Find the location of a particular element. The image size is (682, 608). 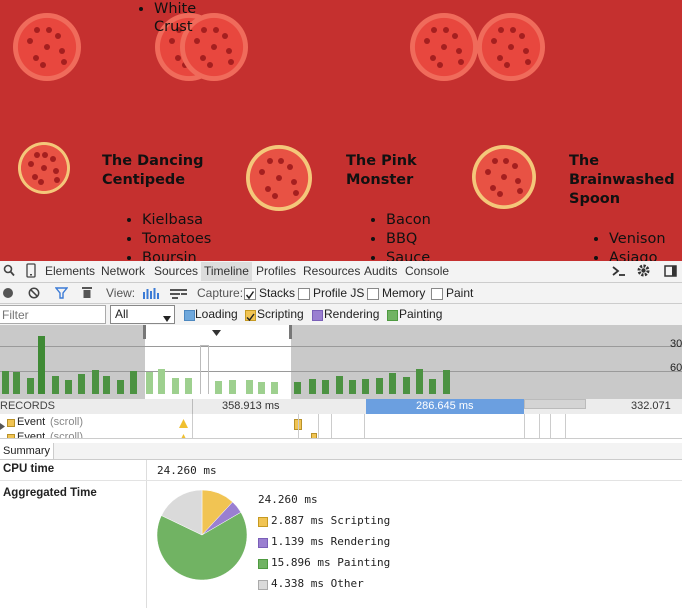

tab-resources: Resources is located at coordinates (331, 271).